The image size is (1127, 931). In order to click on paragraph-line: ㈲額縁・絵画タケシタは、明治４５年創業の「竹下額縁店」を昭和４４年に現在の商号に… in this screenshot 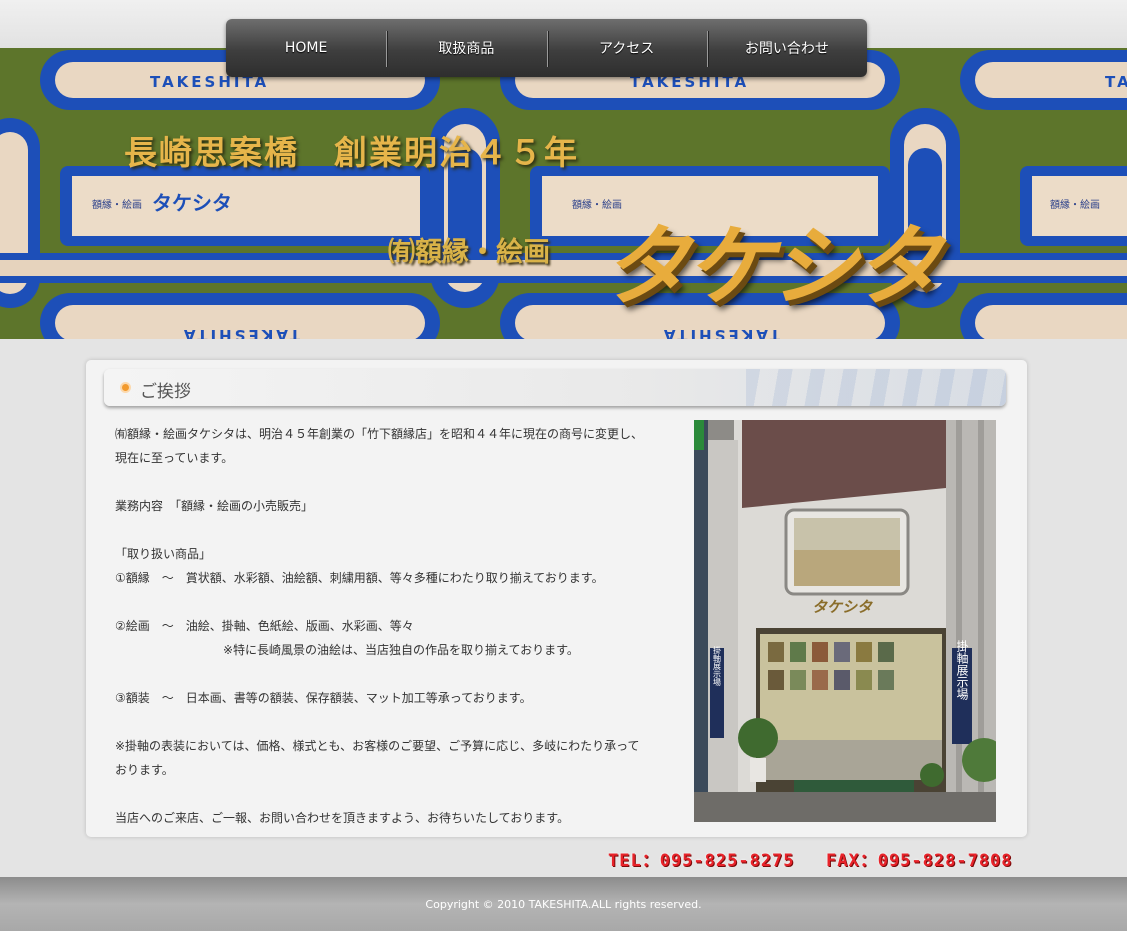, I will do `click(379, 434)`.